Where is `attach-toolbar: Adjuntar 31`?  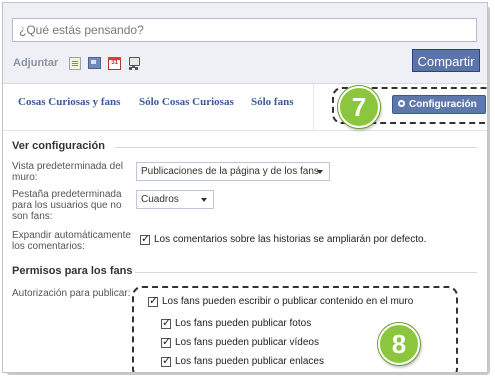 attach-toolbar: Adjuntar 31 is located at coordinates (77, 63).